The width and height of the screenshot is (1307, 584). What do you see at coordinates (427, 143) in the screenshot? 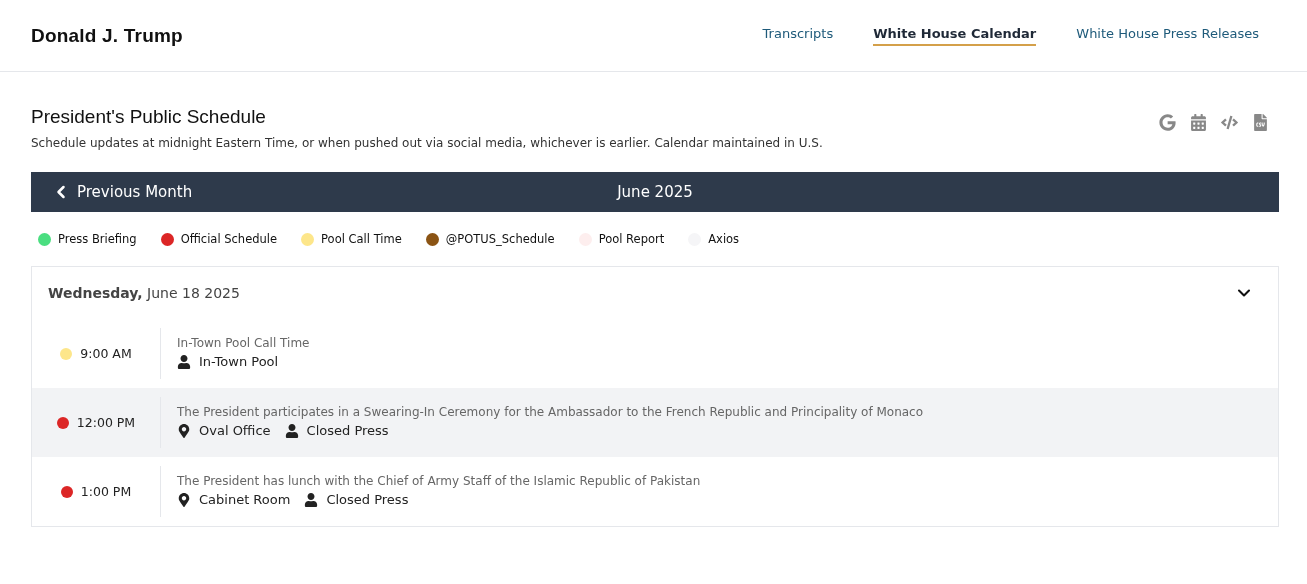
I see `page-subtitle: Schedule updates at midnight Eastern Time, or when pushed out via social media, whichever is earlier. Calendar maintained in U.S.` at bounding box center [427, 143].